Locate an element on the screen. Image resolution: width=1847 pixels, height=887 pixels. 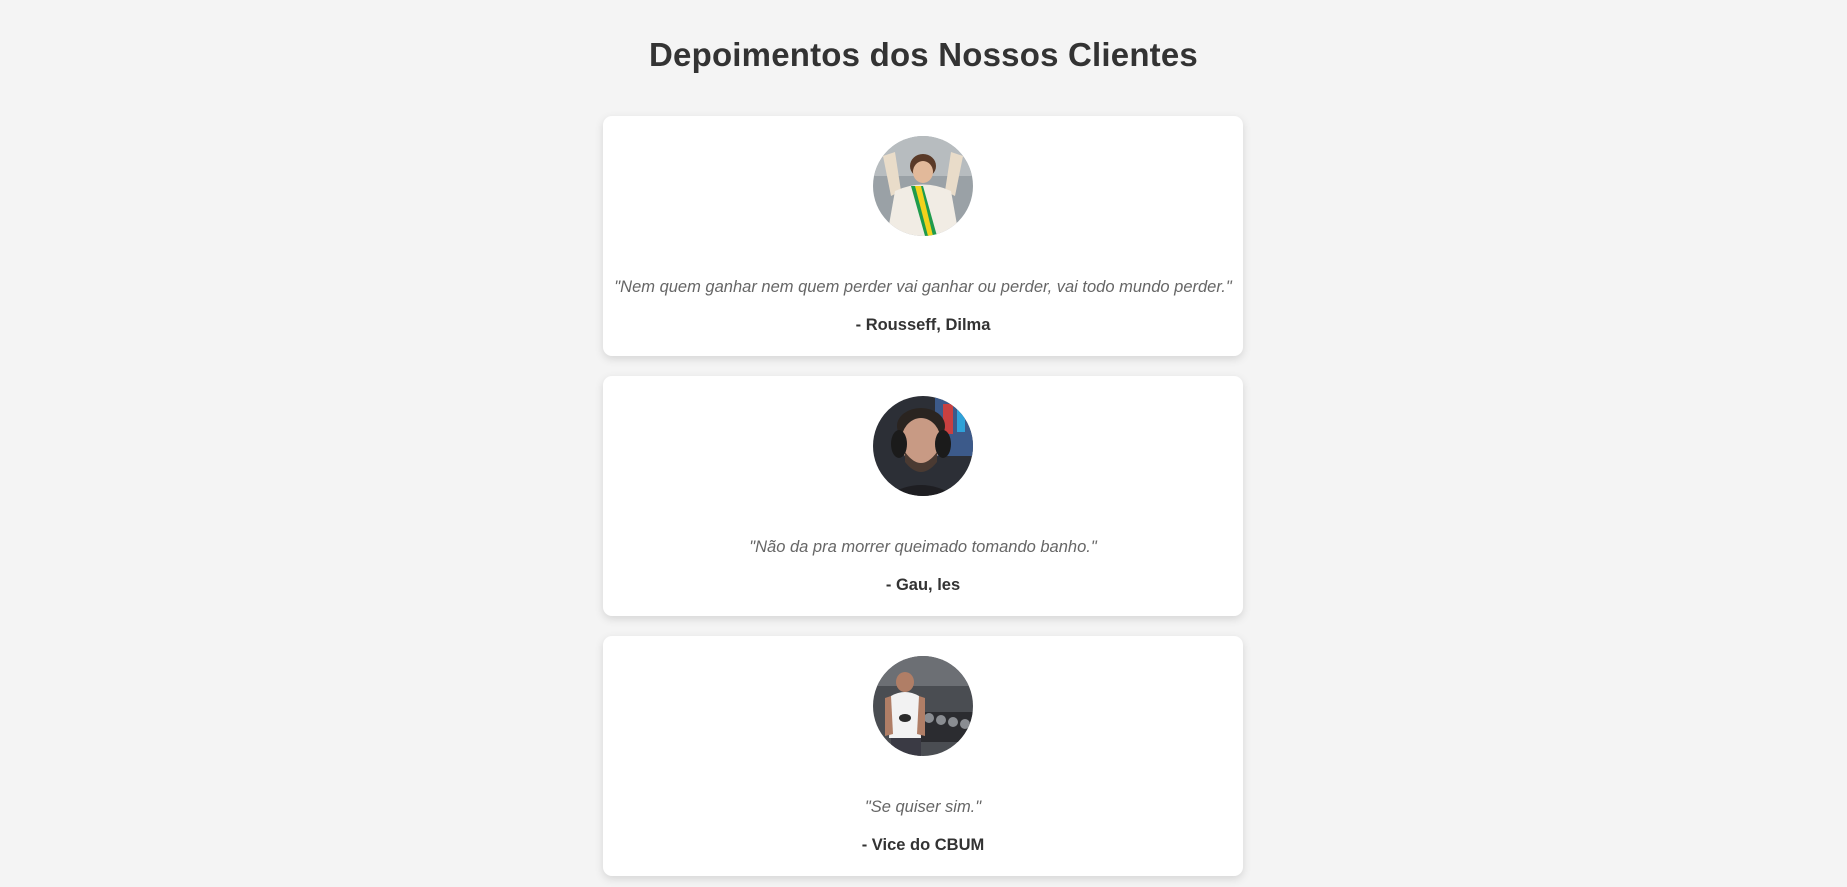
testimonial-author: - Gau, les is located at coordinates (923, 585).